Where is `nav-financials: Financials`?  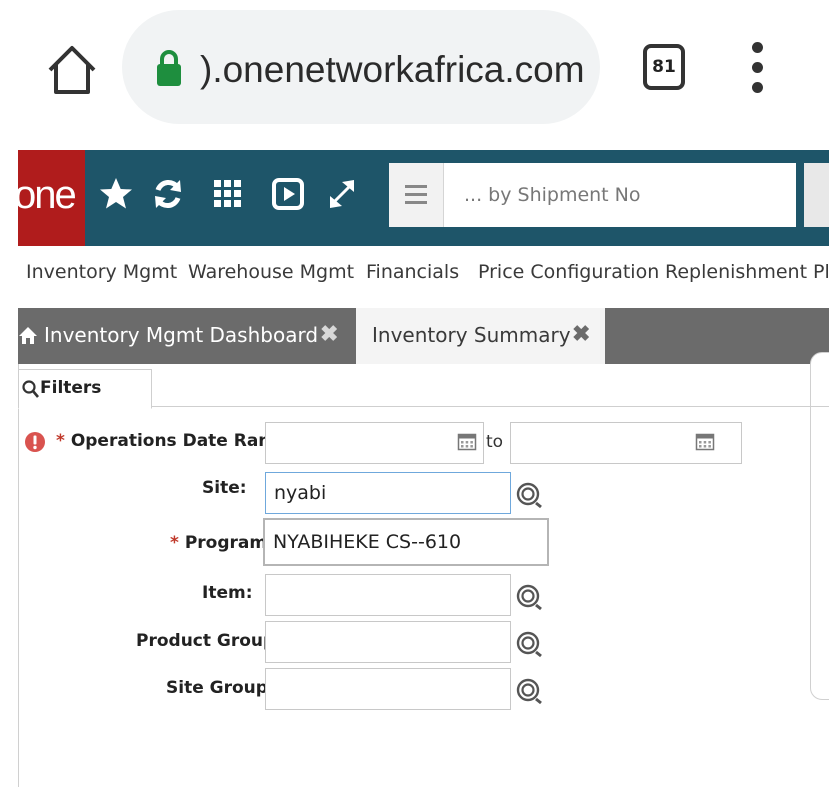
nav-financials: Financials is located at coordinates (412, 272).